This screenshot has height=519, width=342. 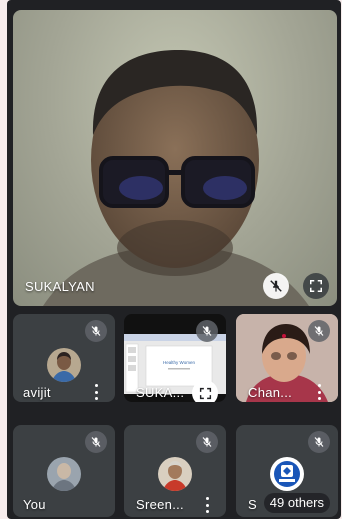 I want to click on participant-tile-others: S 49 others, so click(x=287, y=471).